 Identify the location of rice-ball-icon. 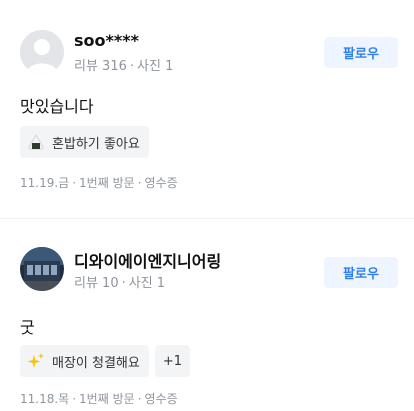
(36, 142).